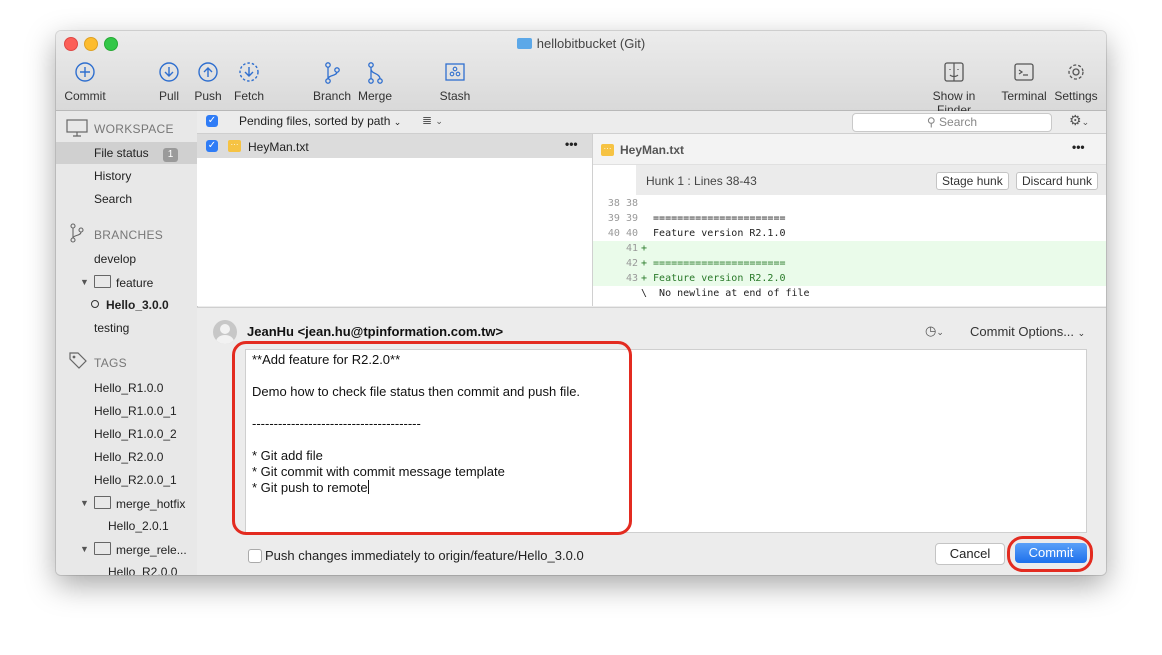  I want to click on sidebar-item-testing: testing, so click(111, 328).